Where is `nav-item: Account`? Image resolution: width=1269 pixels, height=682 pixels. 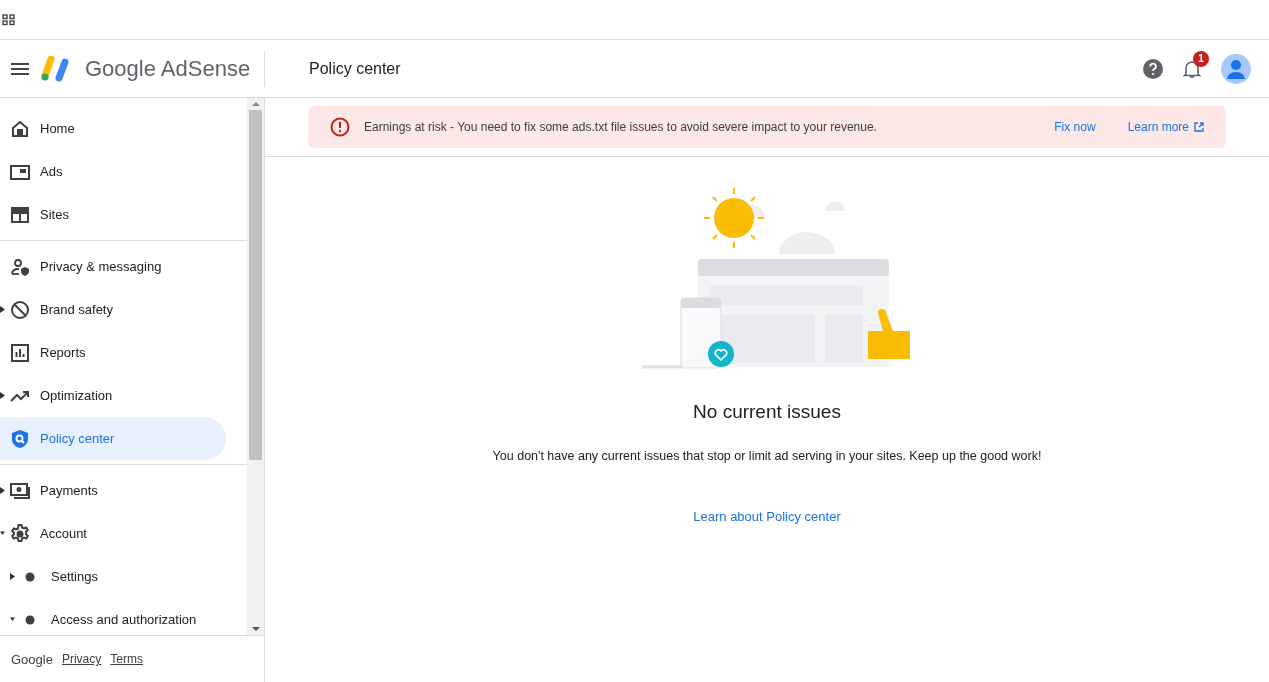 nav-item: Account is located at coordinates (113, 533).